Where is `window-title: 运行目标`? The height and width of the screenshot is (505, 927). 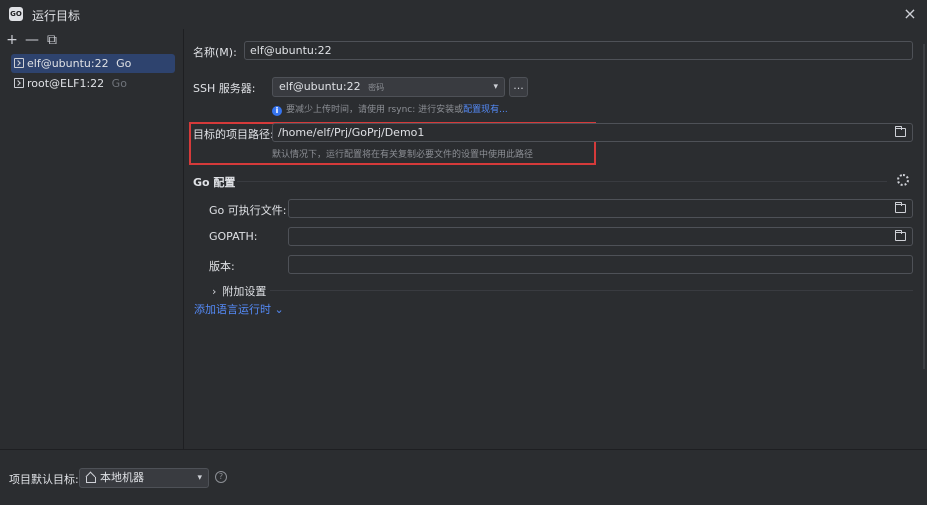 window-title: 运行目标 is located at coordinates (56, 16).